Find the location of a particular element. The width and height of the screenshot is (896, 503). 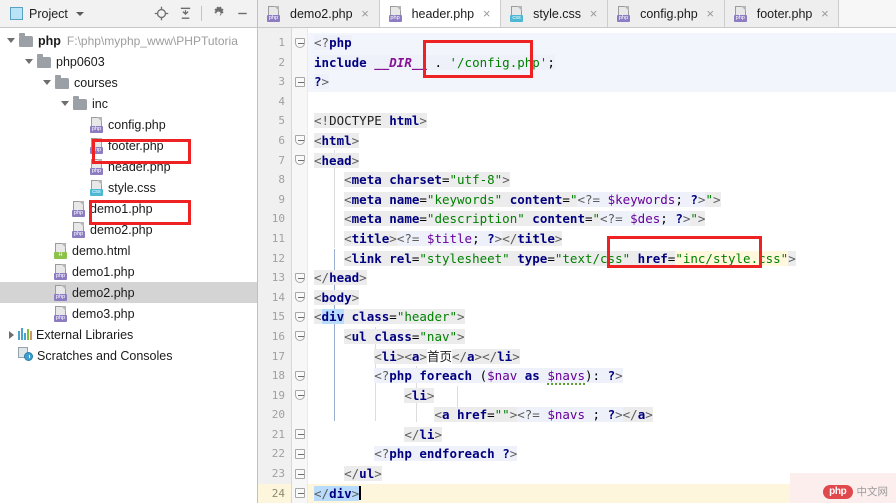

line-number: 12 is located at coordinates (278, 258).